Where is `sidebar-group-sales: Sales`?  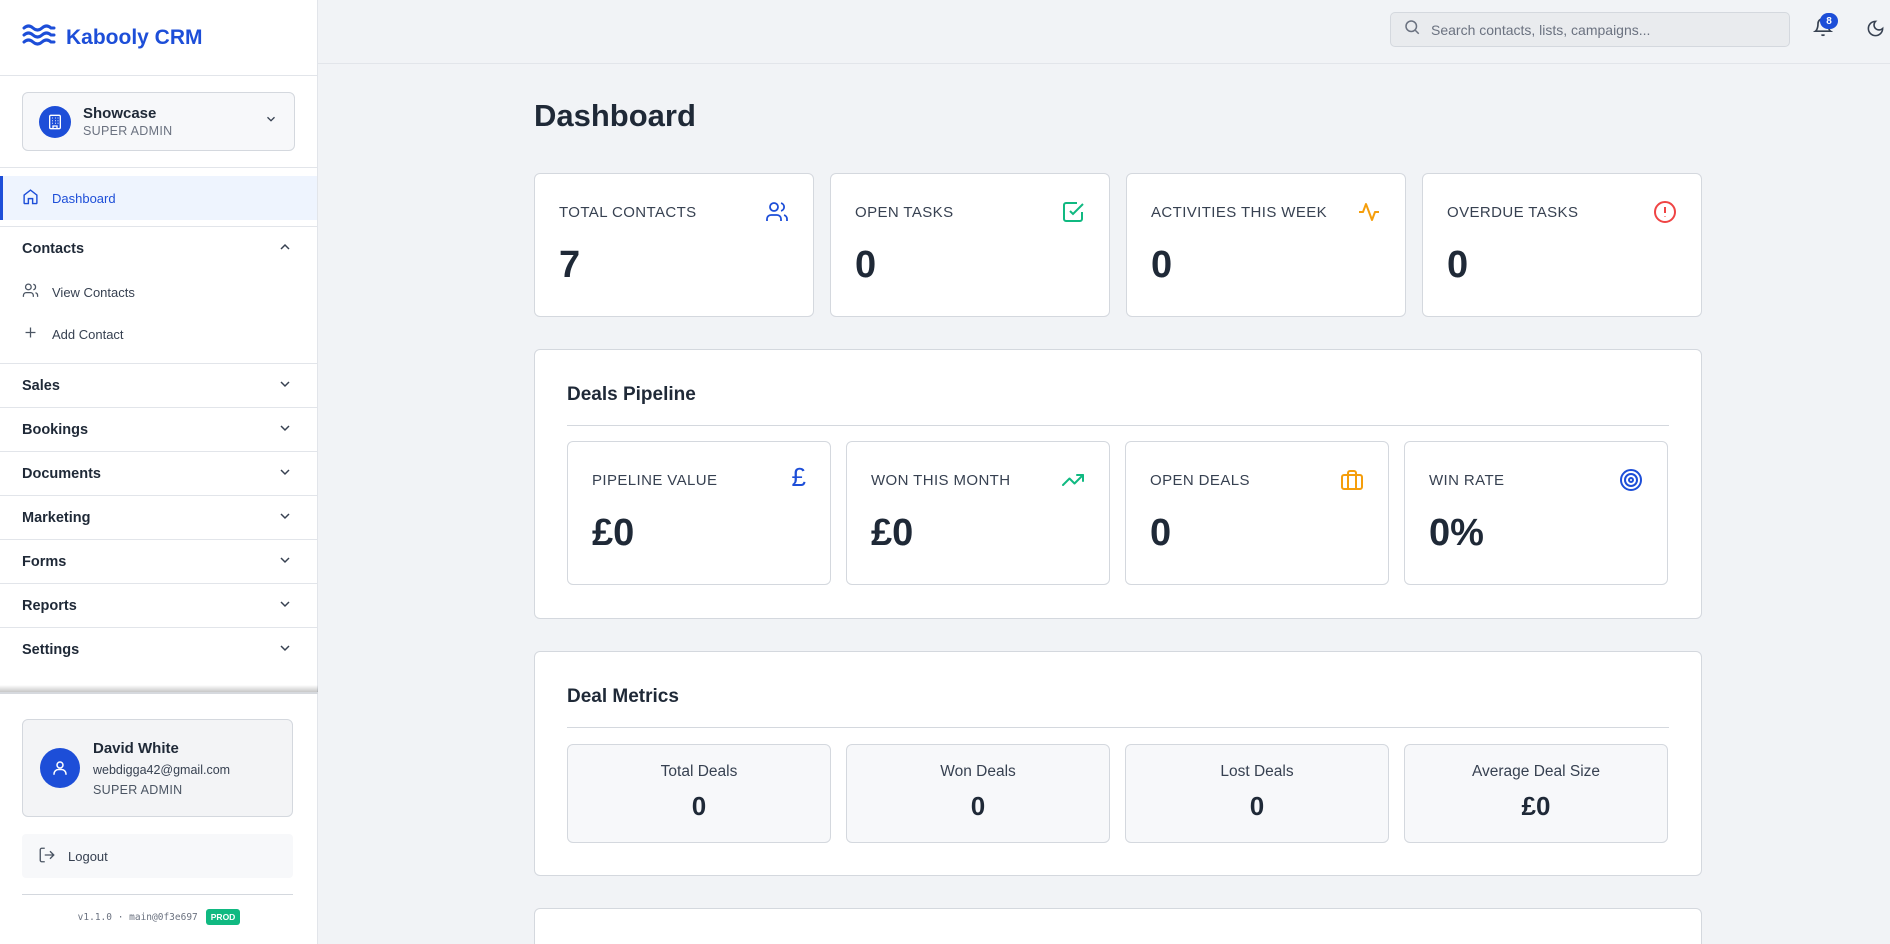 sidebar-group-sales: Sales is located at coordinates (158, 386).